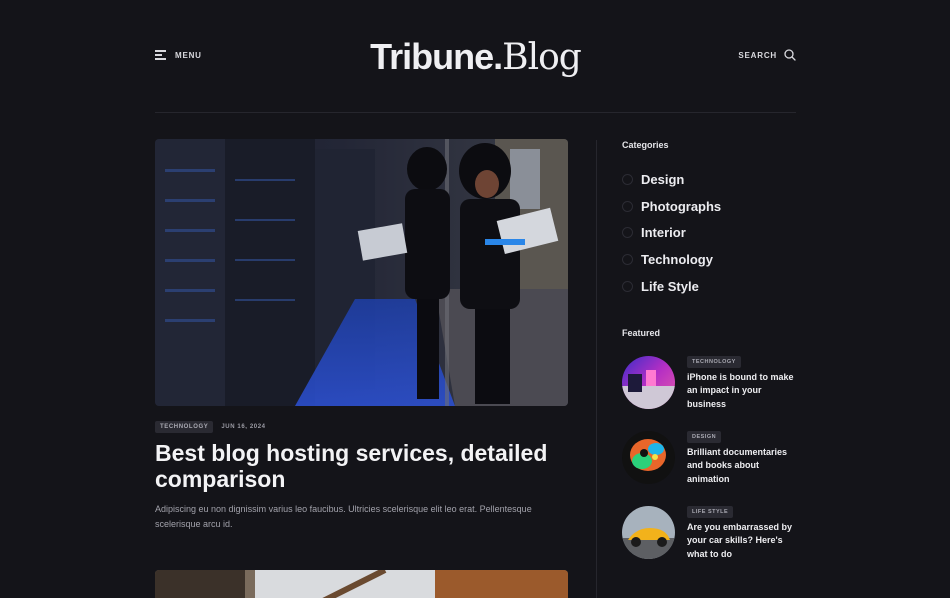 Image resolution: width=950 pixels, height=598 pixels. I want to click on logo-sub-text: Blog, so click(542, 57).